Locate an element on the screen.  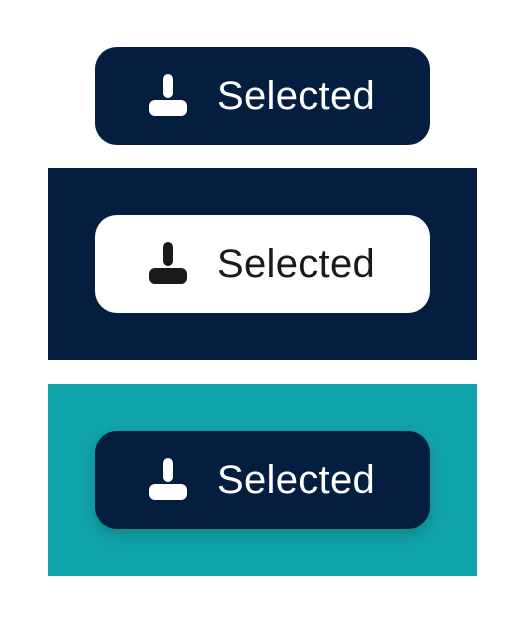
selected-chip-dark-on-teal: Selected is located at coordinates (262, 480).